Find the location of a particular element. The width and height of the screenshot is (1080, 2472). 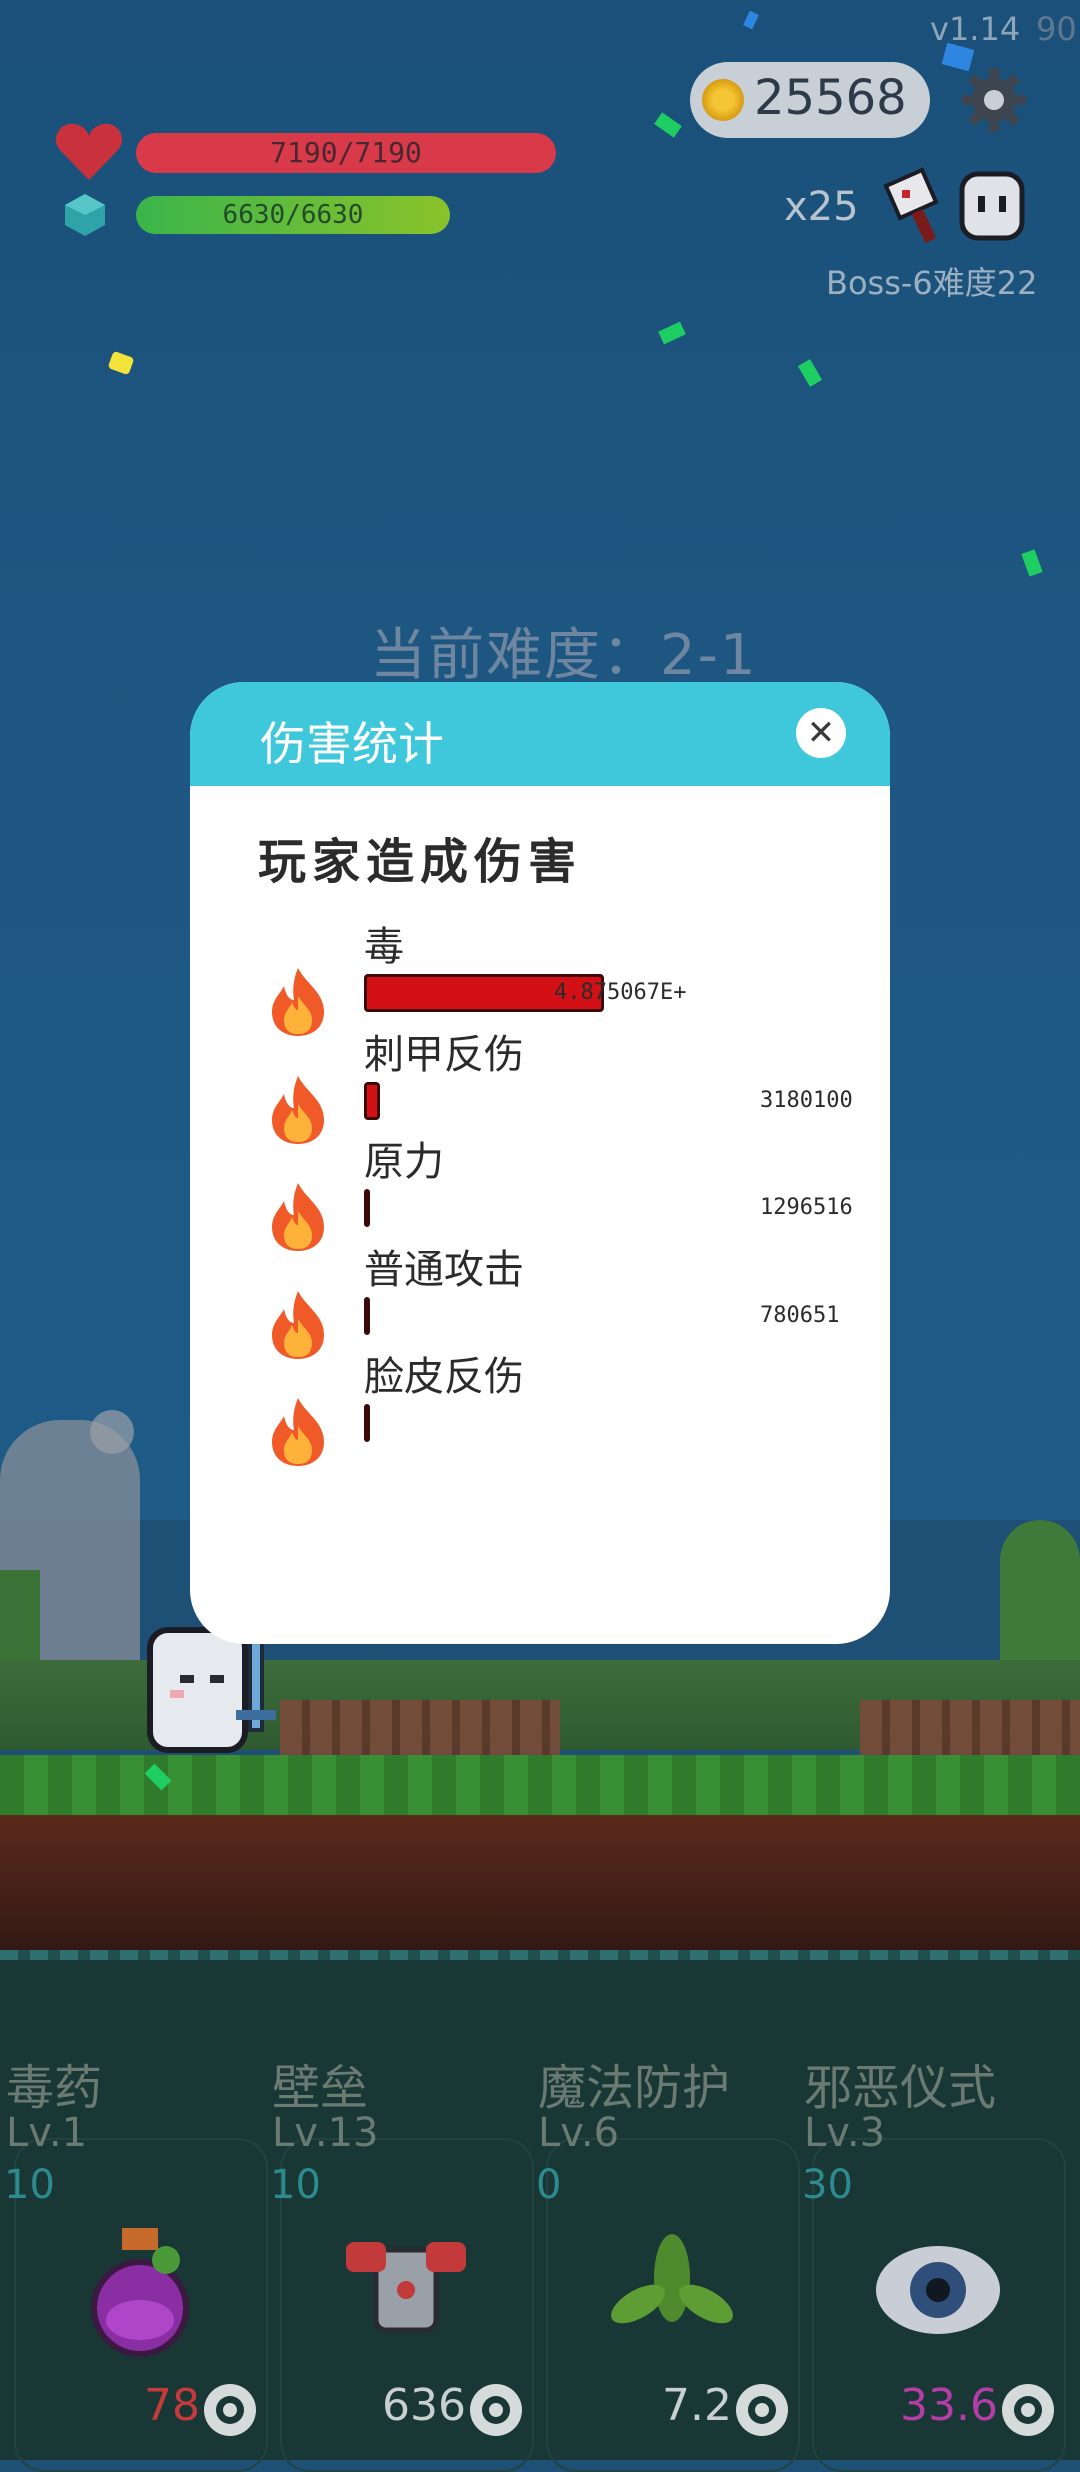

version-label: v1.14 is located at coordinates (975, 29).